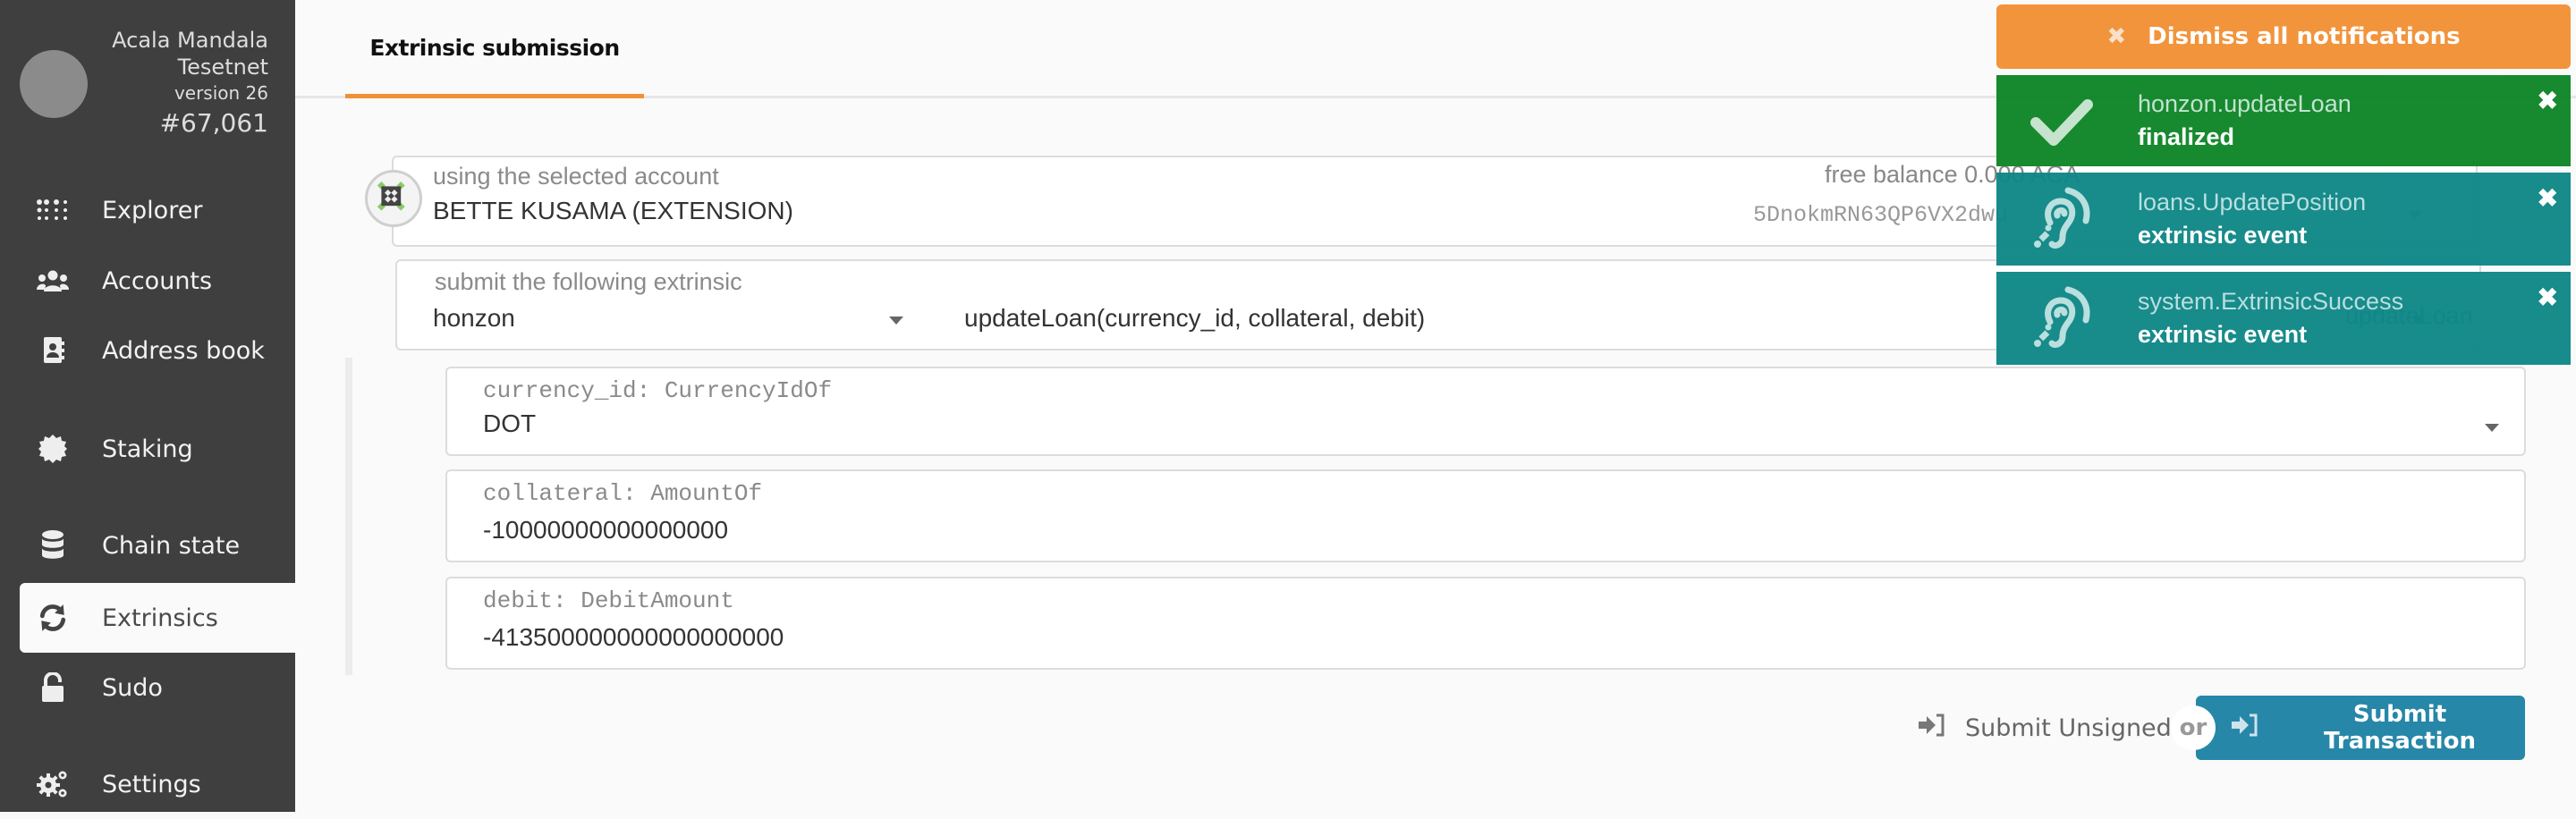  I want to click on unlock-icon, so click(53, 687).